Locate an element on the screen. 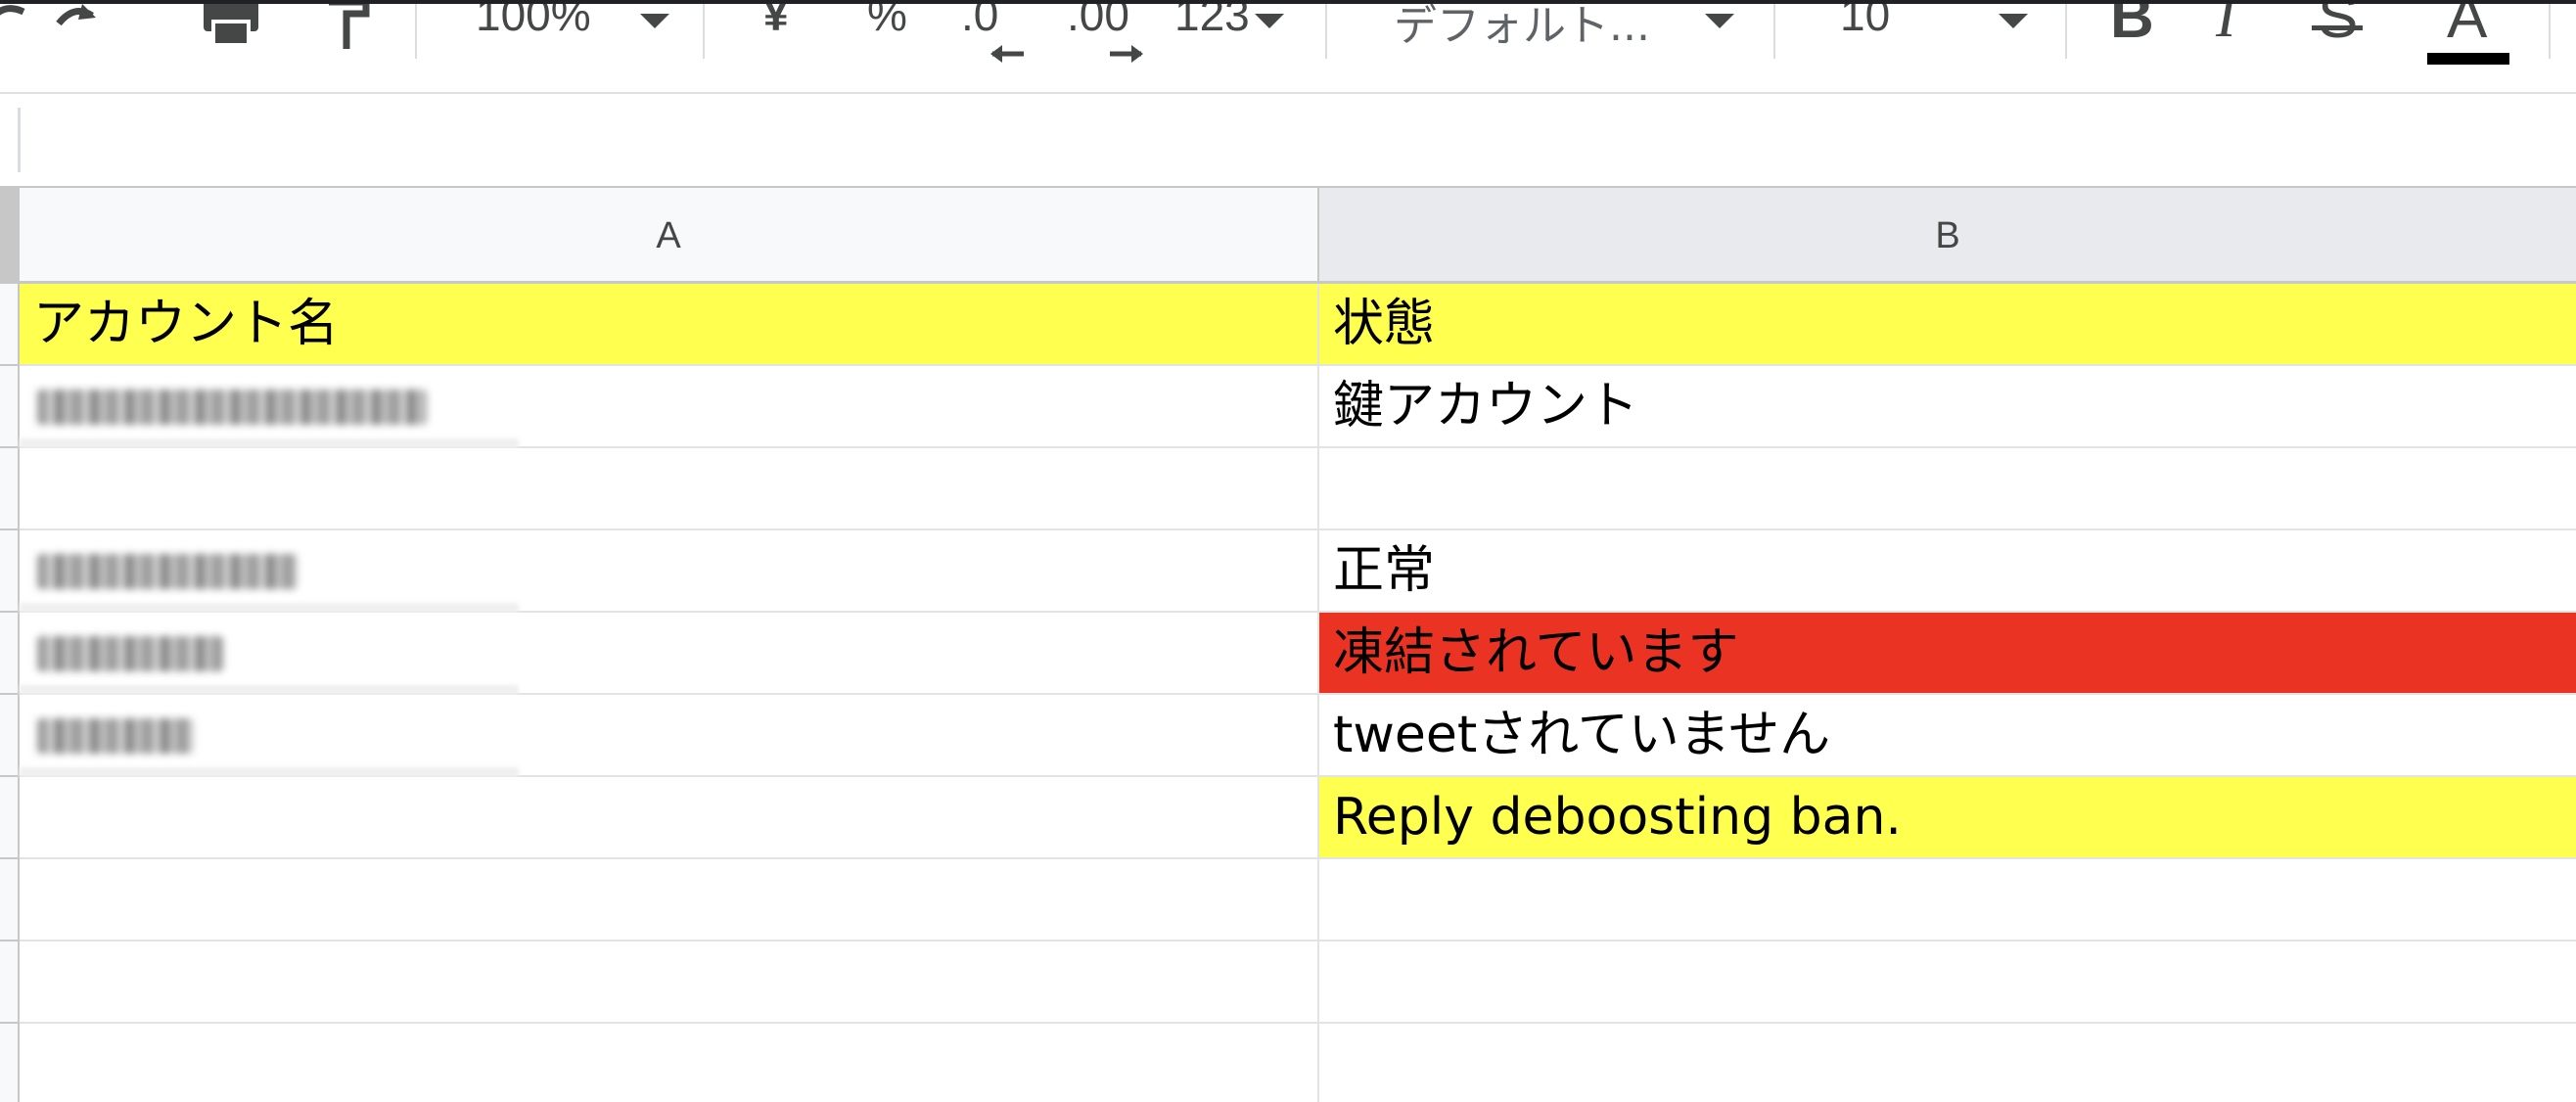 The height and width of the screenshot is (1102, 2576). strikethrough-button: S is located at coordinates (2337, 28).